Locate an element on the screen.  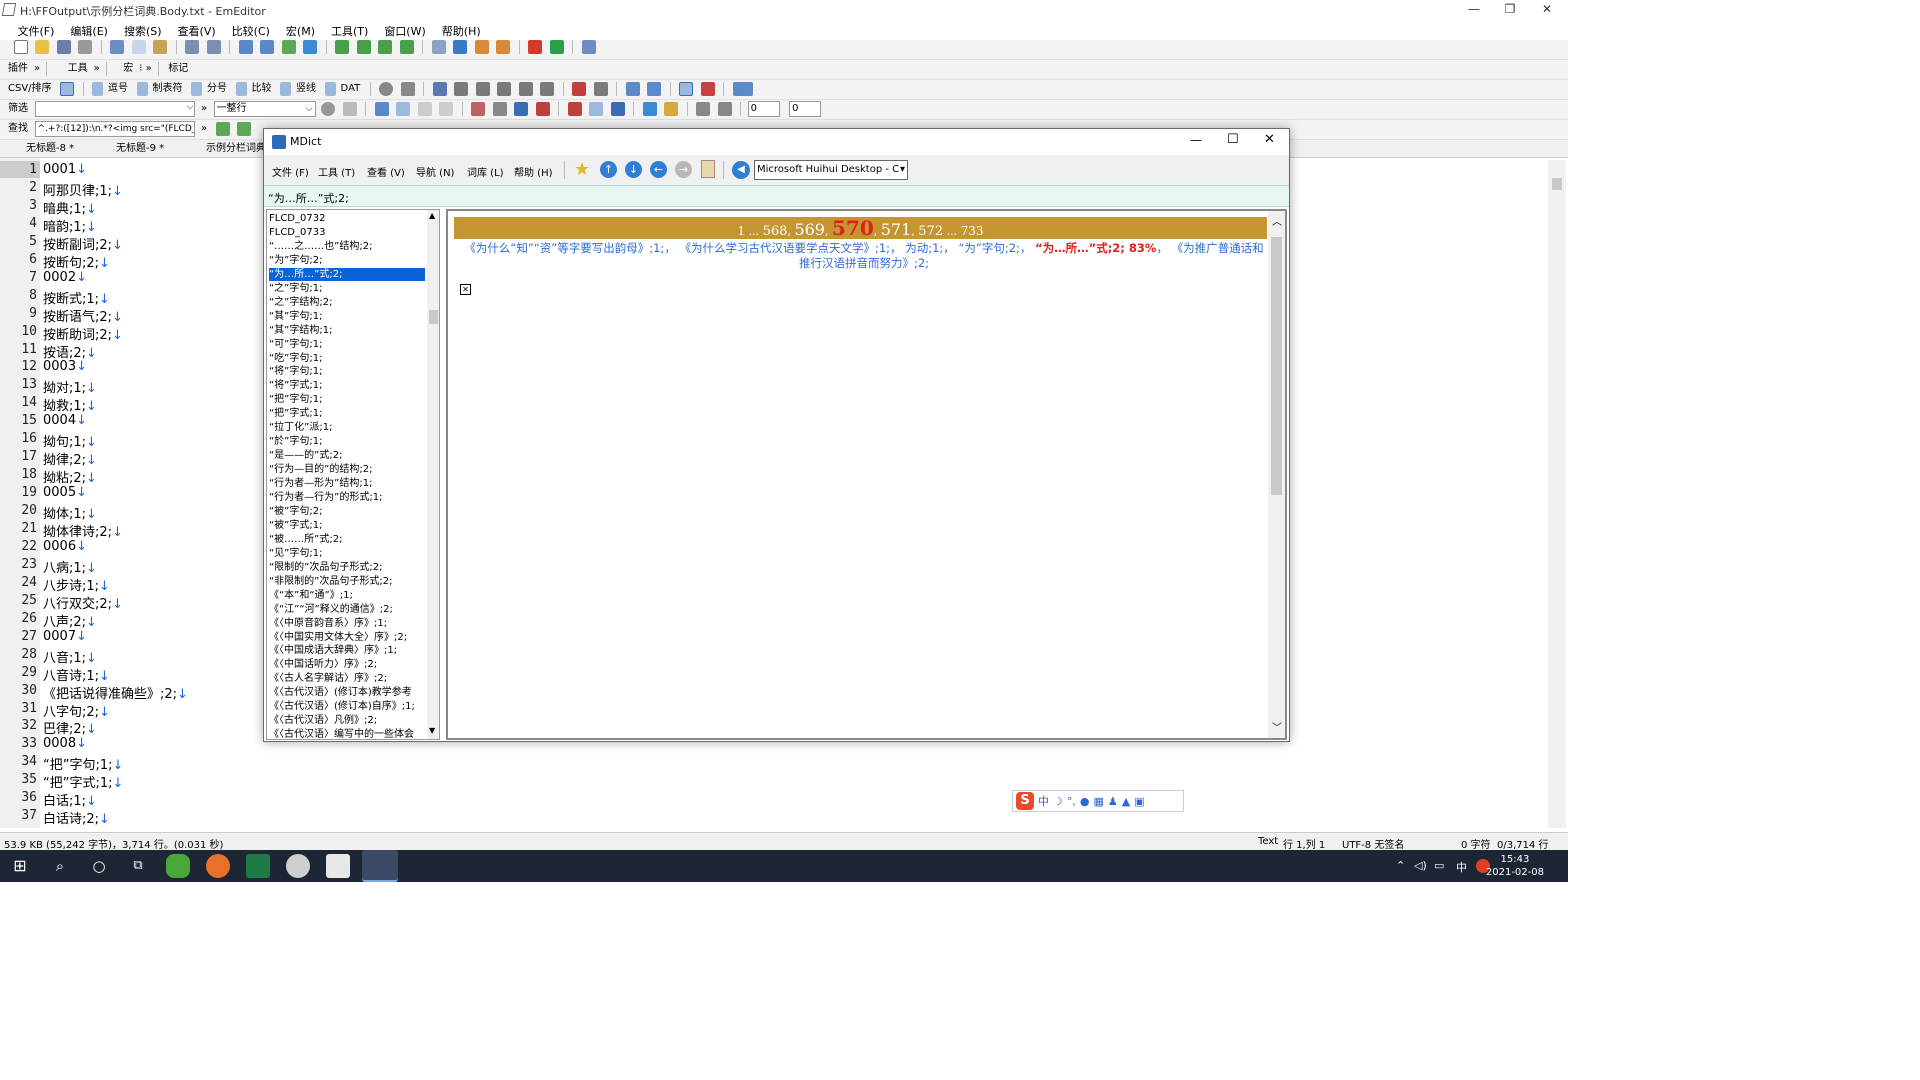
negate-icon is located at coordinates (542, 109).